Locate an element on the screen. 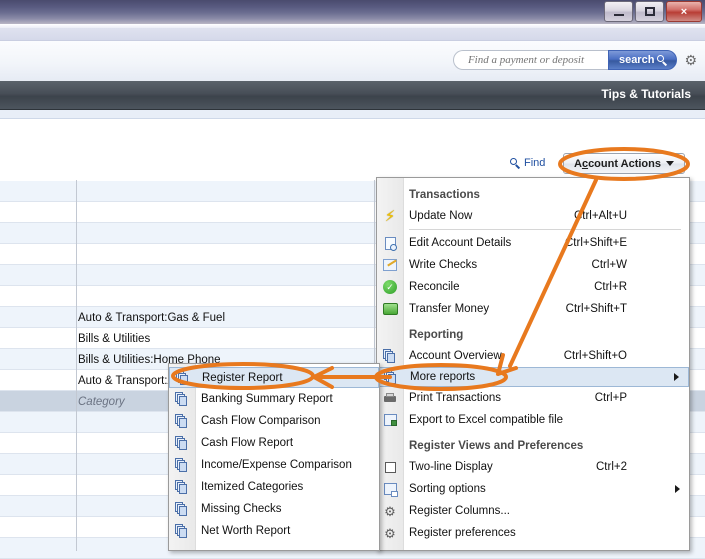  menu-item-update-now: ⚡ Update Now Ctrl+Alt+U is located at coordinates (533, 216).